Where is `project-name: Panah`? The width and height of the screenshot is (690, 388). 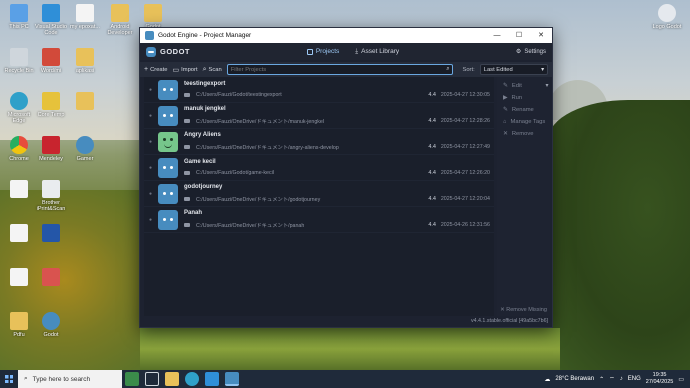
project-name: Panah is located at coordinates (193, 213).